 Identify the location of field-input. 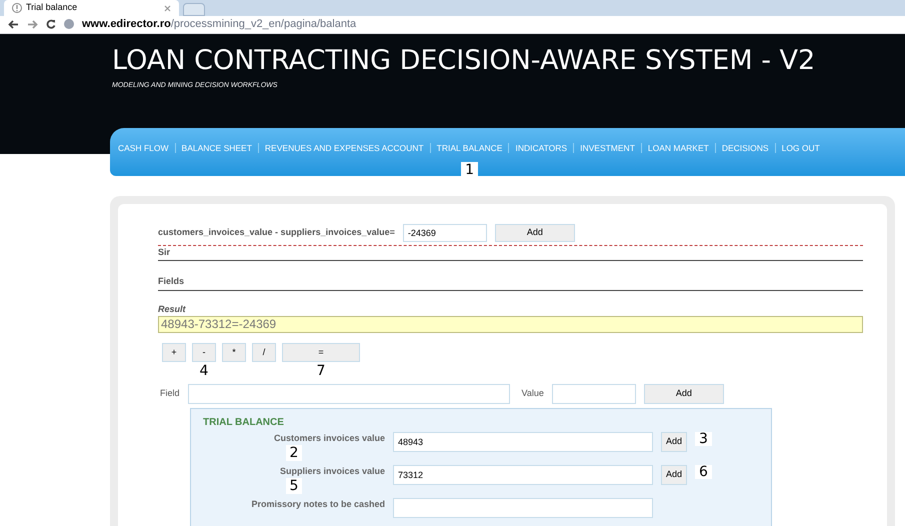
(349, 394).